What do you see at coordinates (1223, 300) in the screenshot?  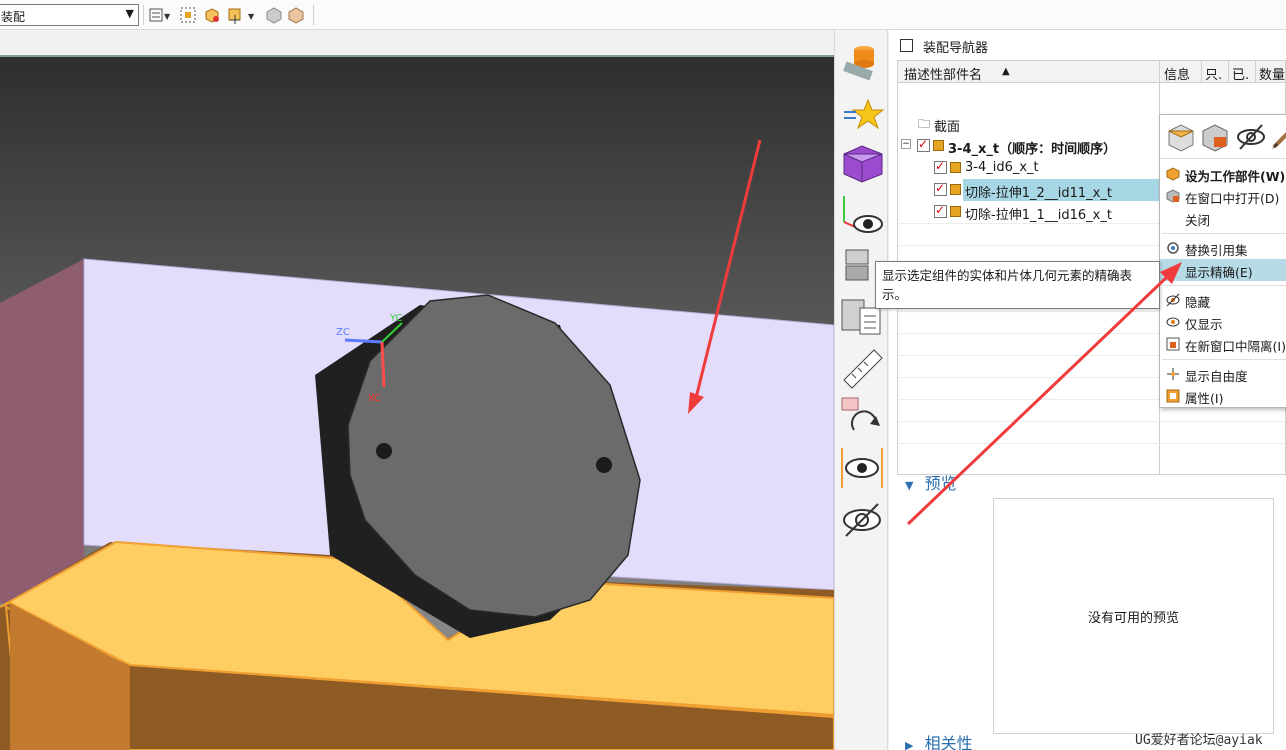 I see `menu-item-hide: 隐藏` at bounding box center [1223, 300].